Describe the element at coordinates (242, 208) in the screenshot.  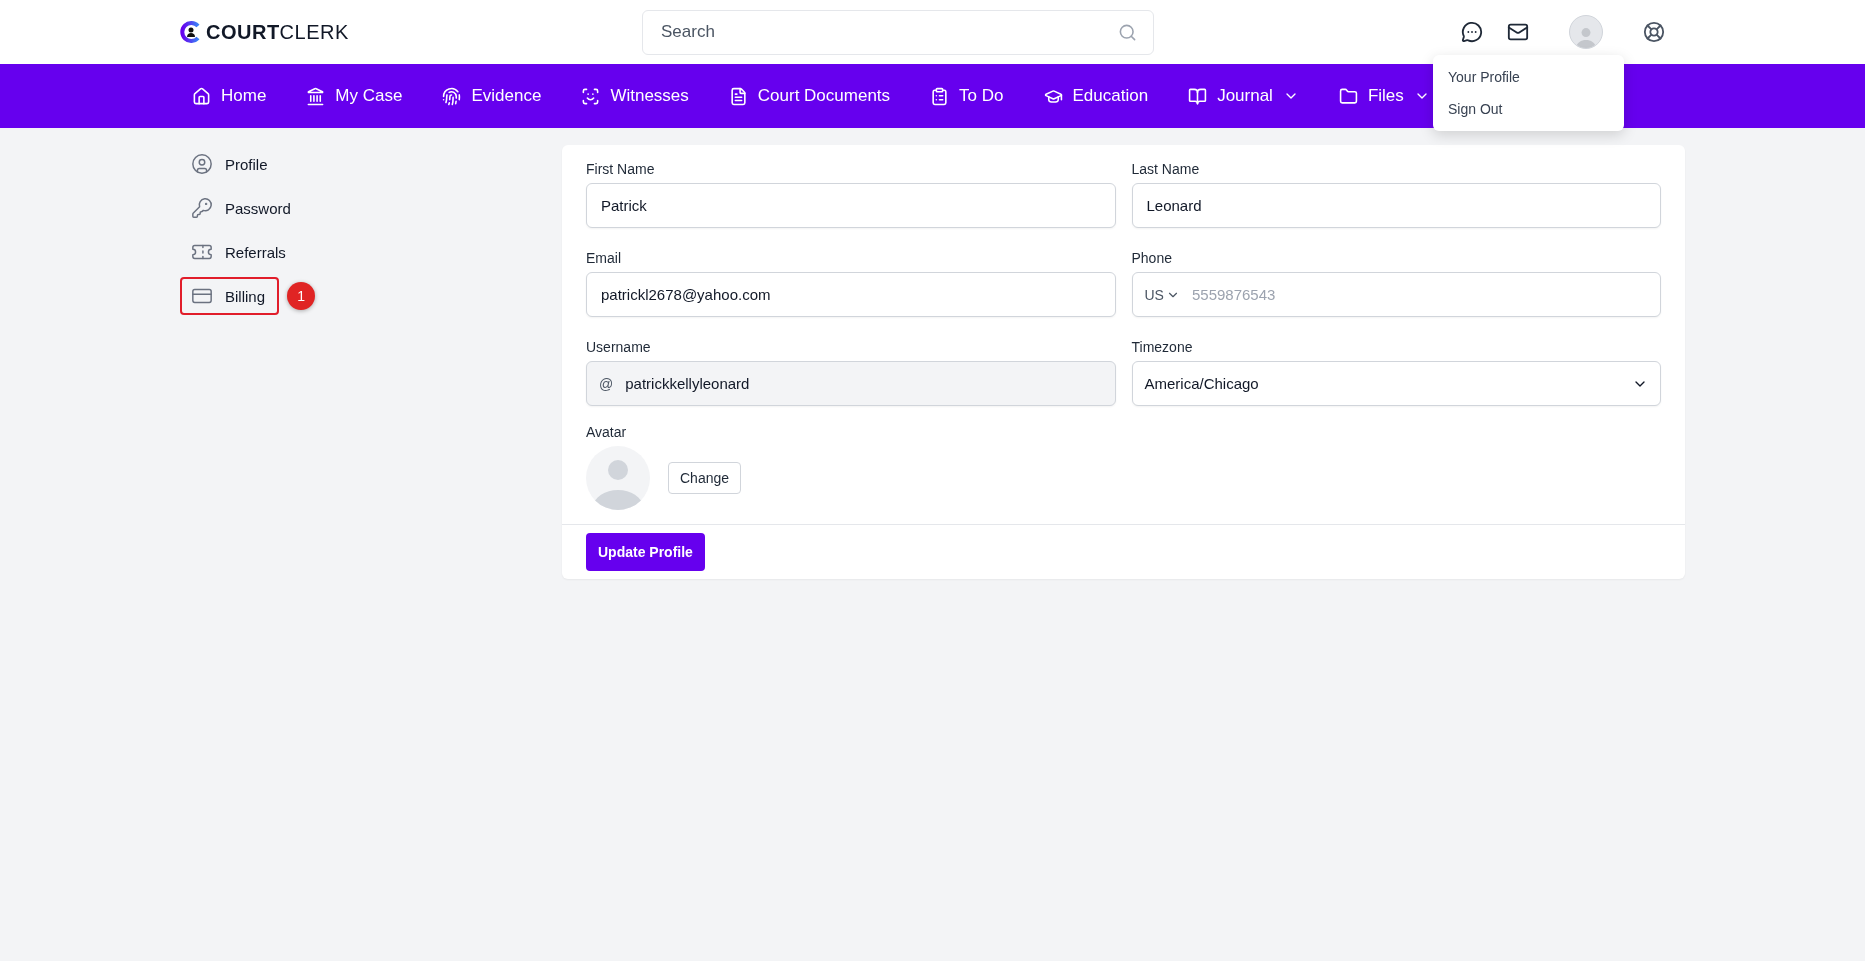
I see `sidebar-item: Password` at that location.